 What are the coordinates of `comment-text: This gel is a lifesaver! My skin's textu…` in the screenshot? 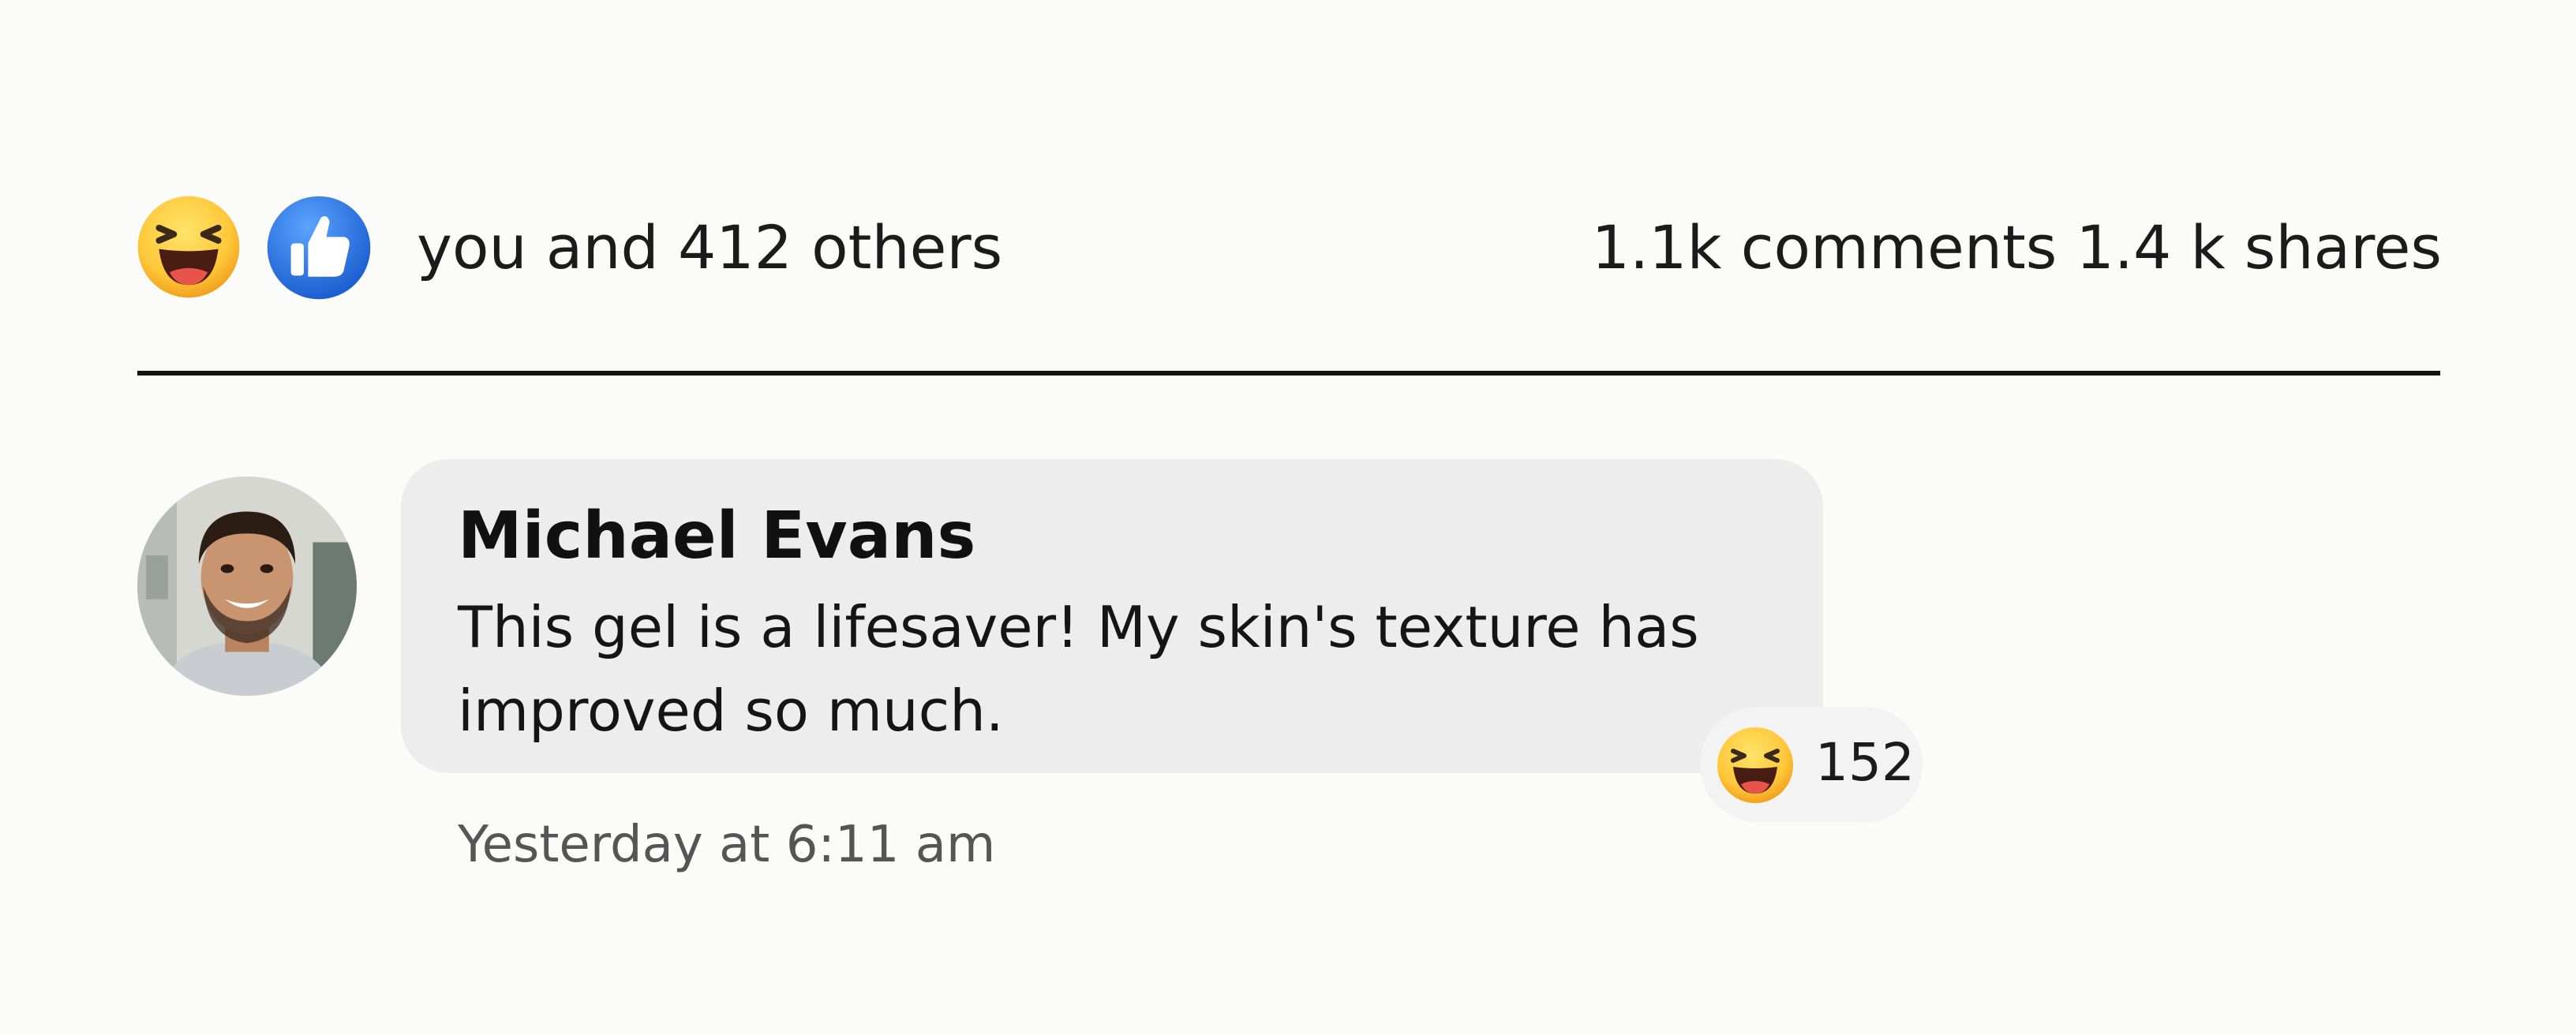 It's located at (1078, 669).